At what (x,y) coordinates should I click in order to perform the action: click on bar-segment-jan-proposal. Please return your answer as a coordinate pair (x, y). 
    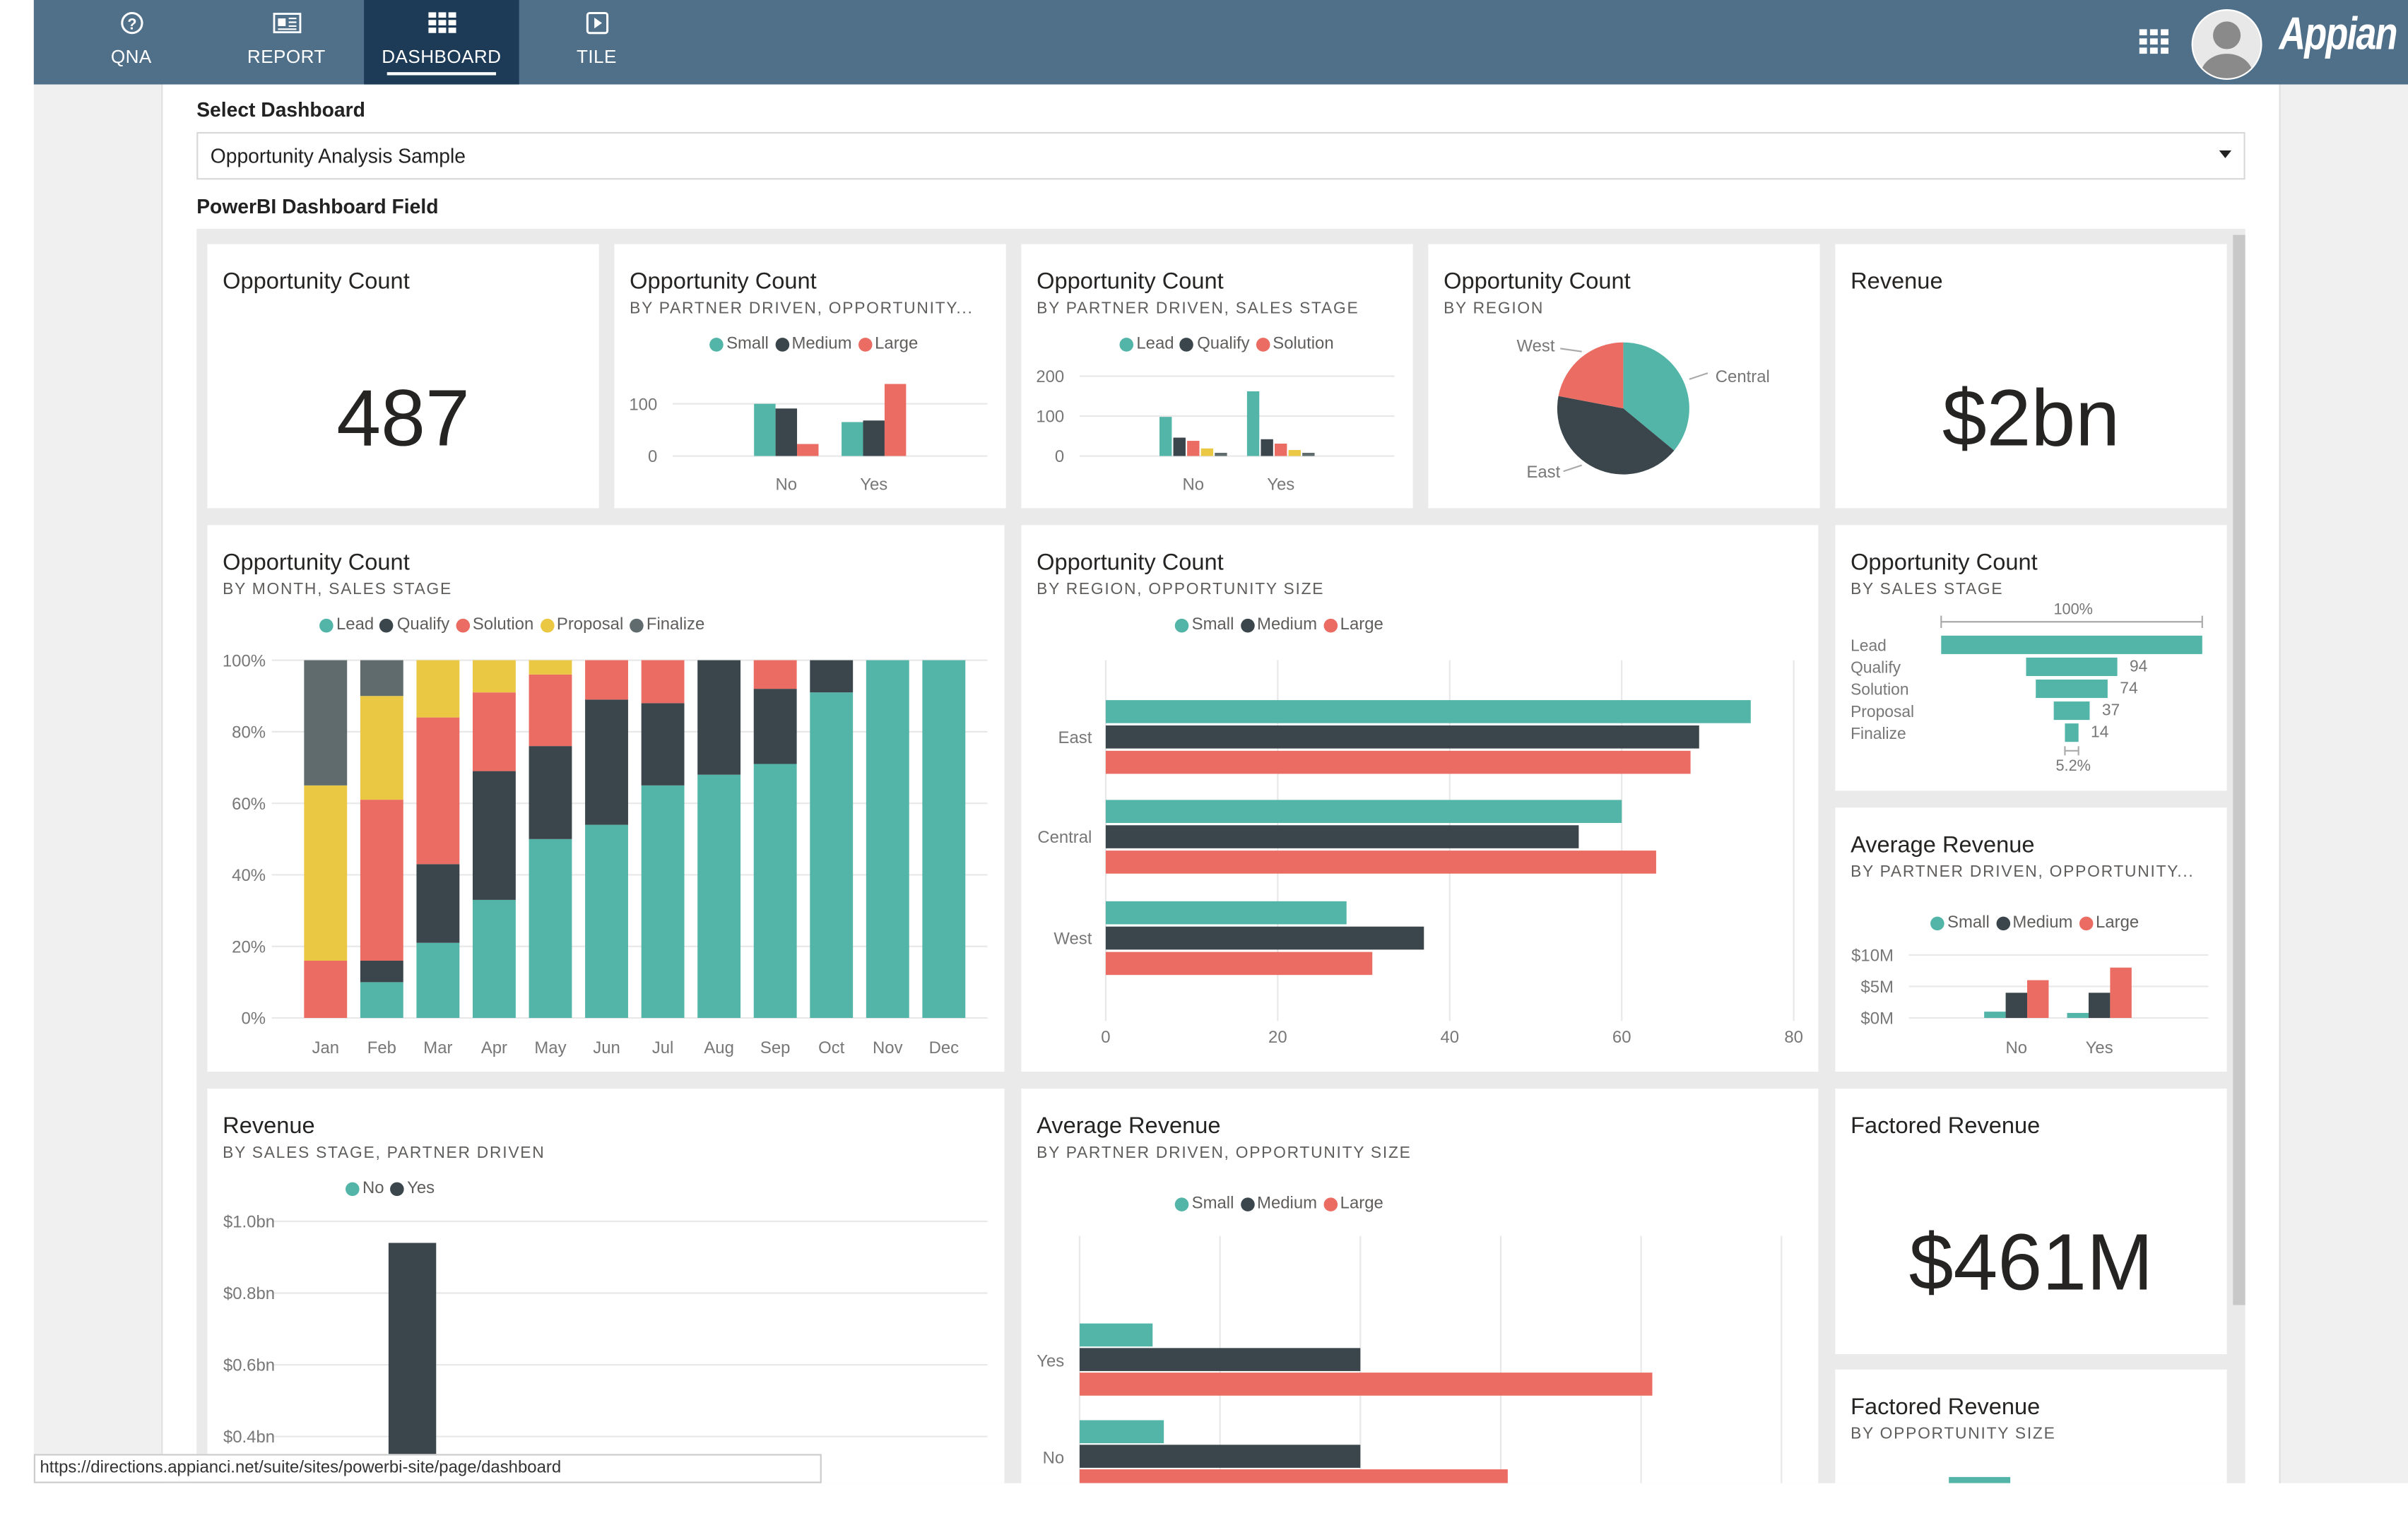
    Looking at the image, I should click on (326, 873).